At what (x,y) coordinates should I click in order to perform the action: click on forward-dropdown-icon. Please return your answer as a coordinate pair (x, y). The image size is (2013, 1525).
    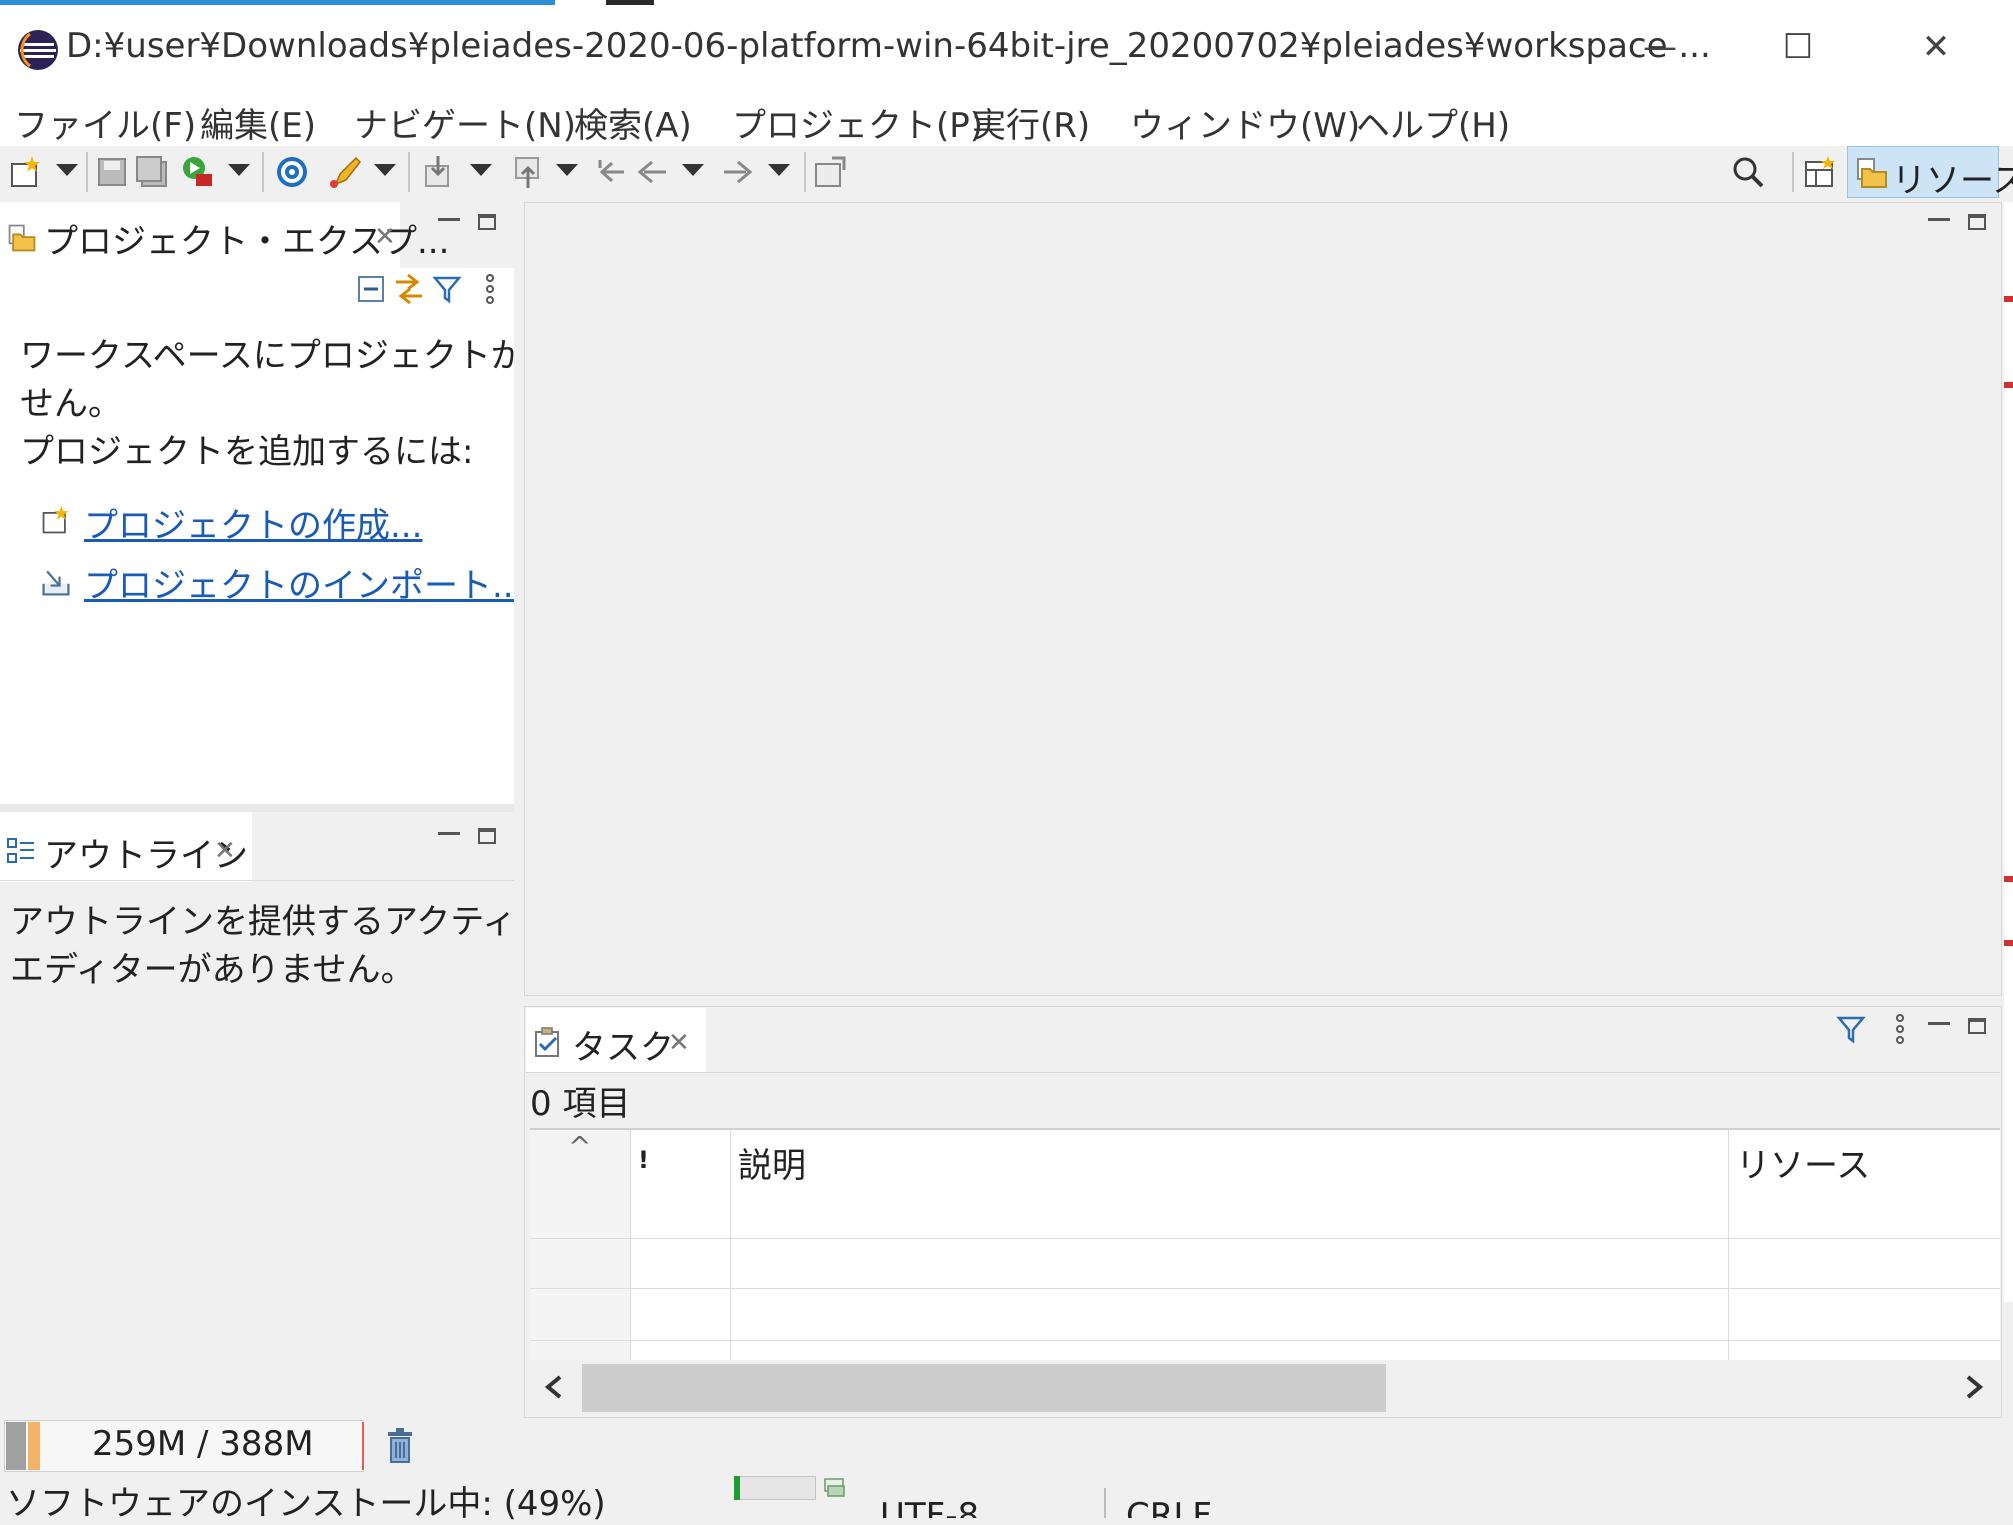
    Looking at the image, I should click on (779, 170).